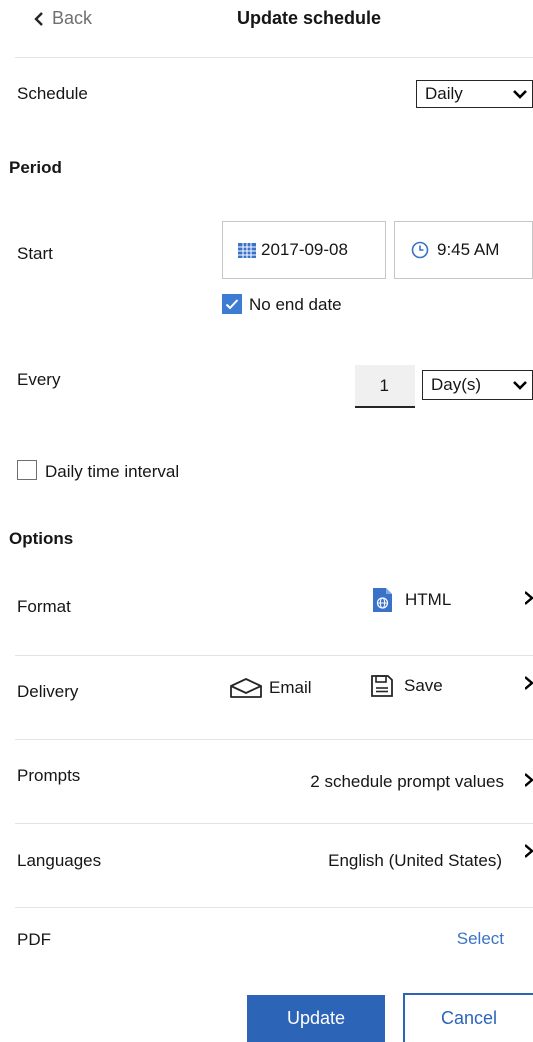 Image resolution: width=533 pixels, height=1042 pixels. What do you see at coordinates (529, 780) in the screenshot?
I see `prompts-chevron-right-icon` at bounding box center [529, 780].